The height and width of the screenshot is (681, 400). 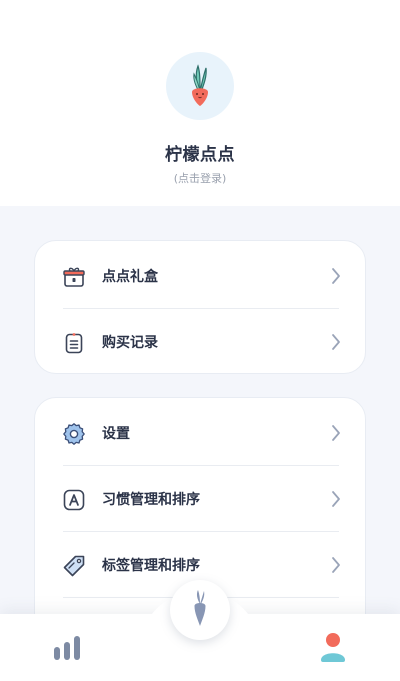 What do you see at coordinates (74, 500) in the screenshot?
I see `letter-a-icon` at bounding box center [74, 500].